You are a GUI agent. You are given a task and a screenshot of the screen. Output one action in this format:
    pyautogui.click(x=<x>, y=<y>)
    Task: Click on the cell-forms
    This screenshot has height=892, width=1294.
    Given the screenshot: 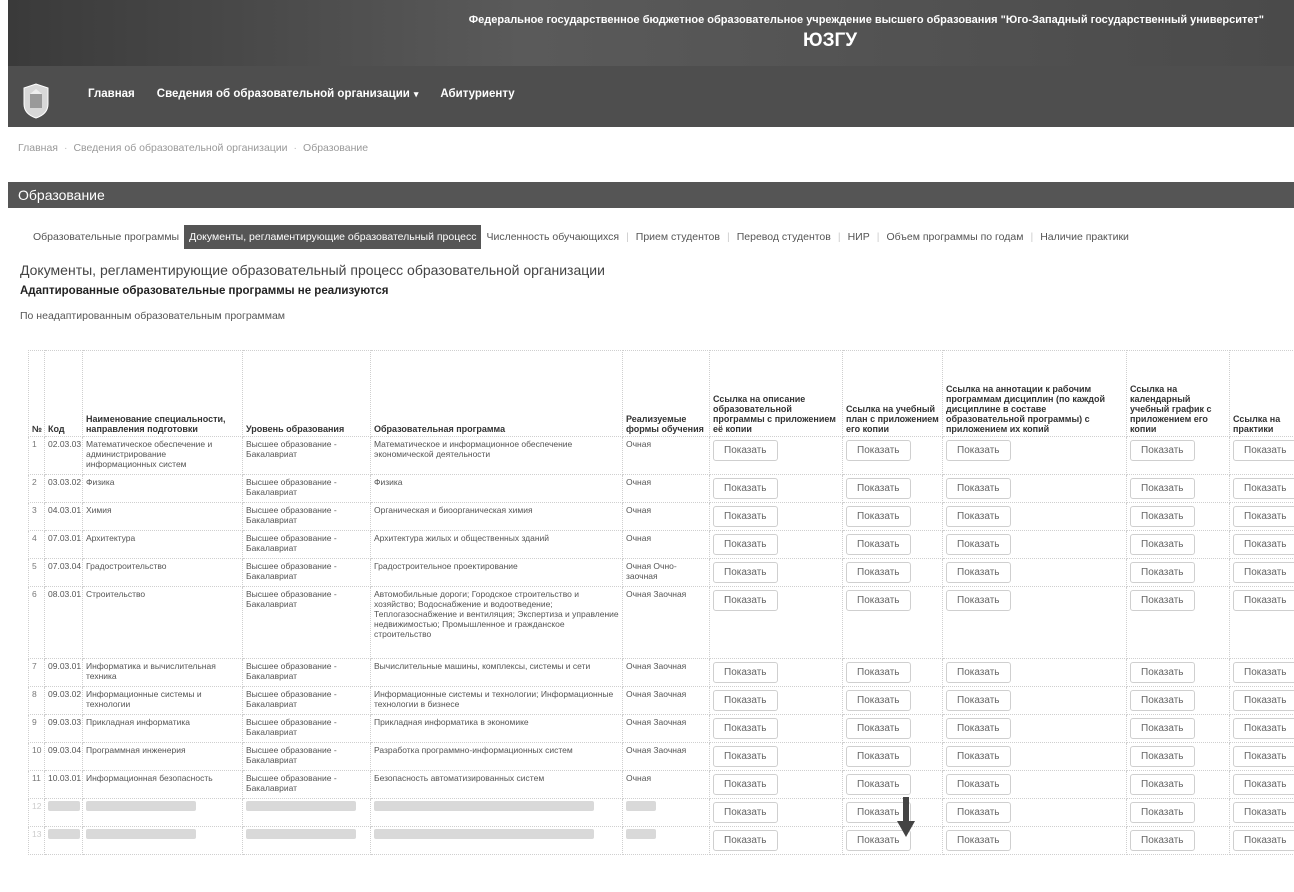 What is the action you would take?
    pyautogui.click(x=666, y=840)
    